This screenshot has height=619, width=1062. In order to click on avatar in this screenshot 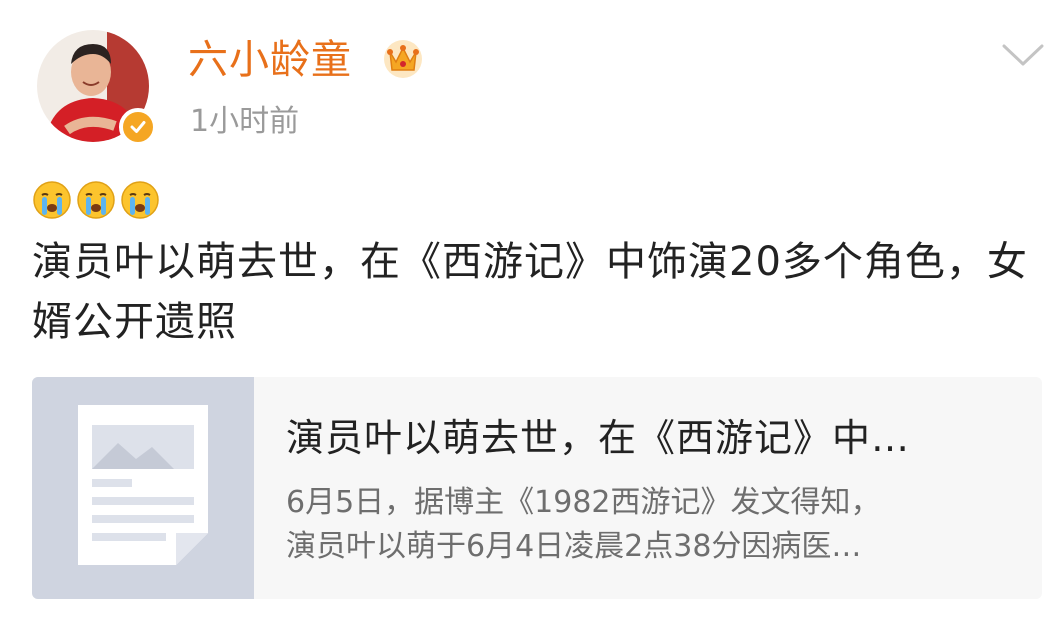, I will do `click(97, 88)`.